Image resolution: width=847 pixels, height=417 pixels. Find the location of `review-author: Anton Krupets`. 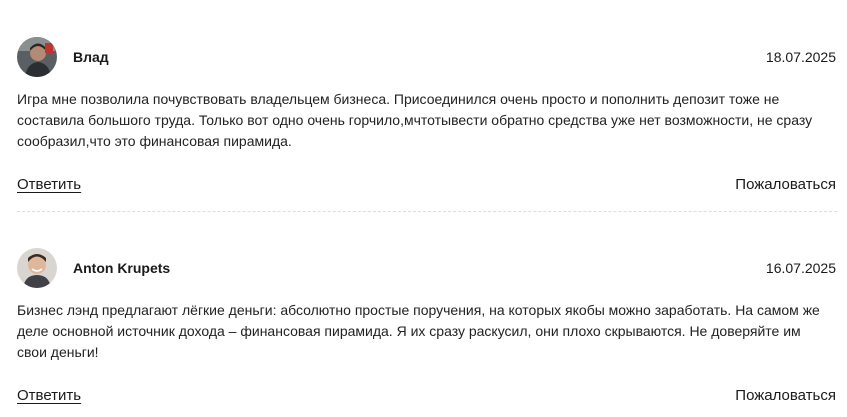

review-author: Anton Krupets is located at coordinates (122, 268).